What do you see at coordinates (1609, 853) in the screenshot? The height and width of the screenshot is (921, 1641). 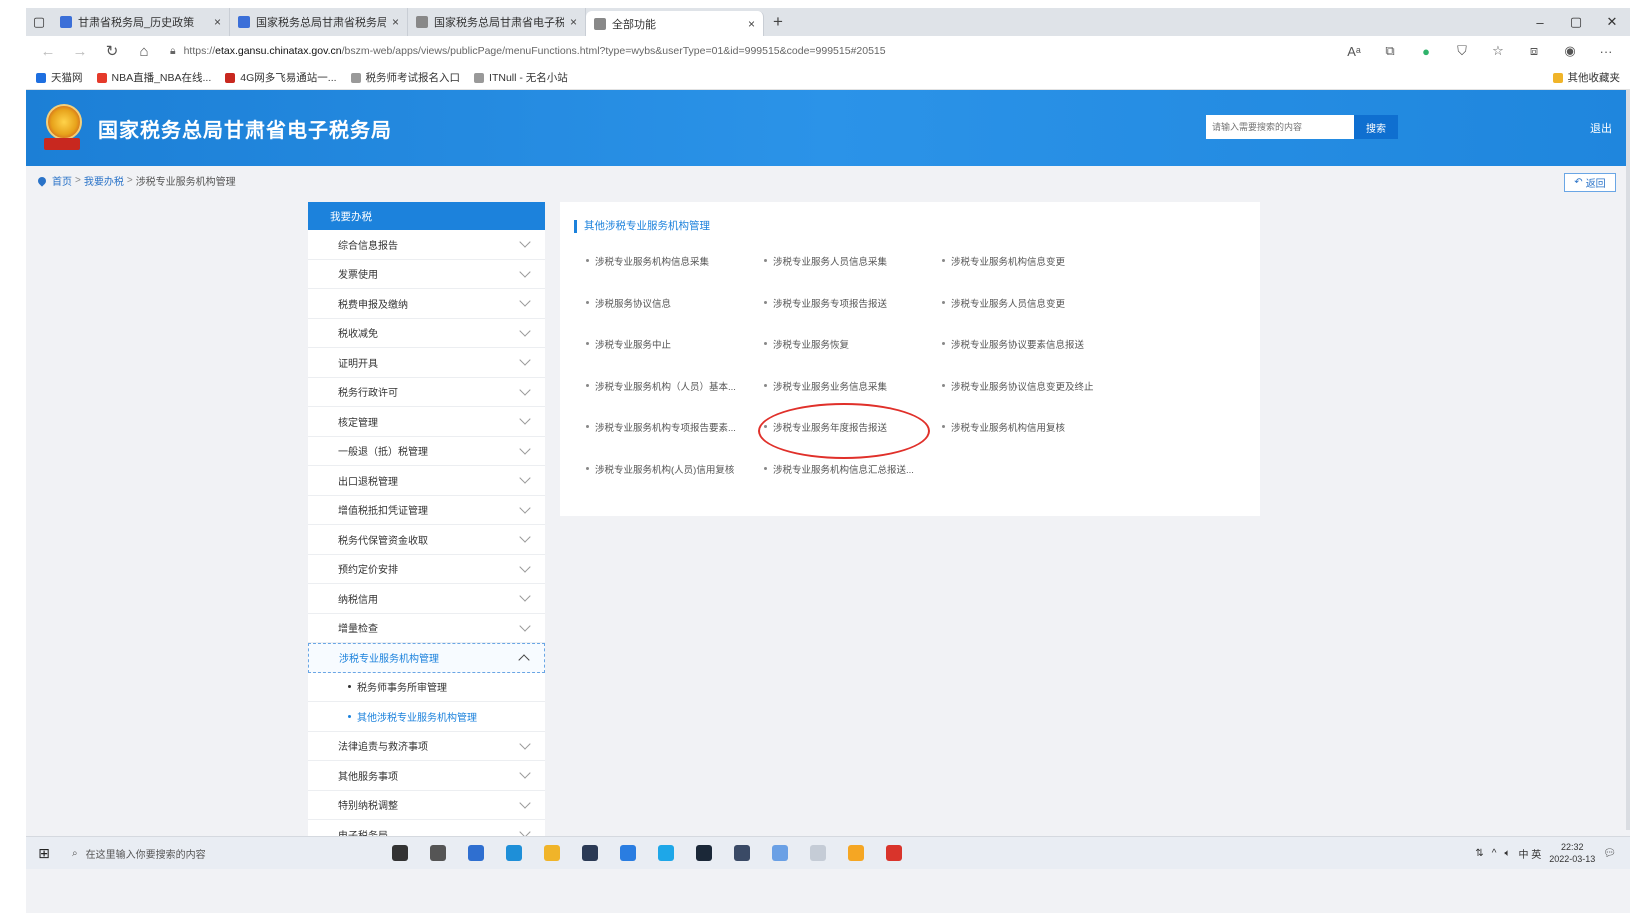 I see `notification-icon: 💬︎` at bounding box center [1609, 853].